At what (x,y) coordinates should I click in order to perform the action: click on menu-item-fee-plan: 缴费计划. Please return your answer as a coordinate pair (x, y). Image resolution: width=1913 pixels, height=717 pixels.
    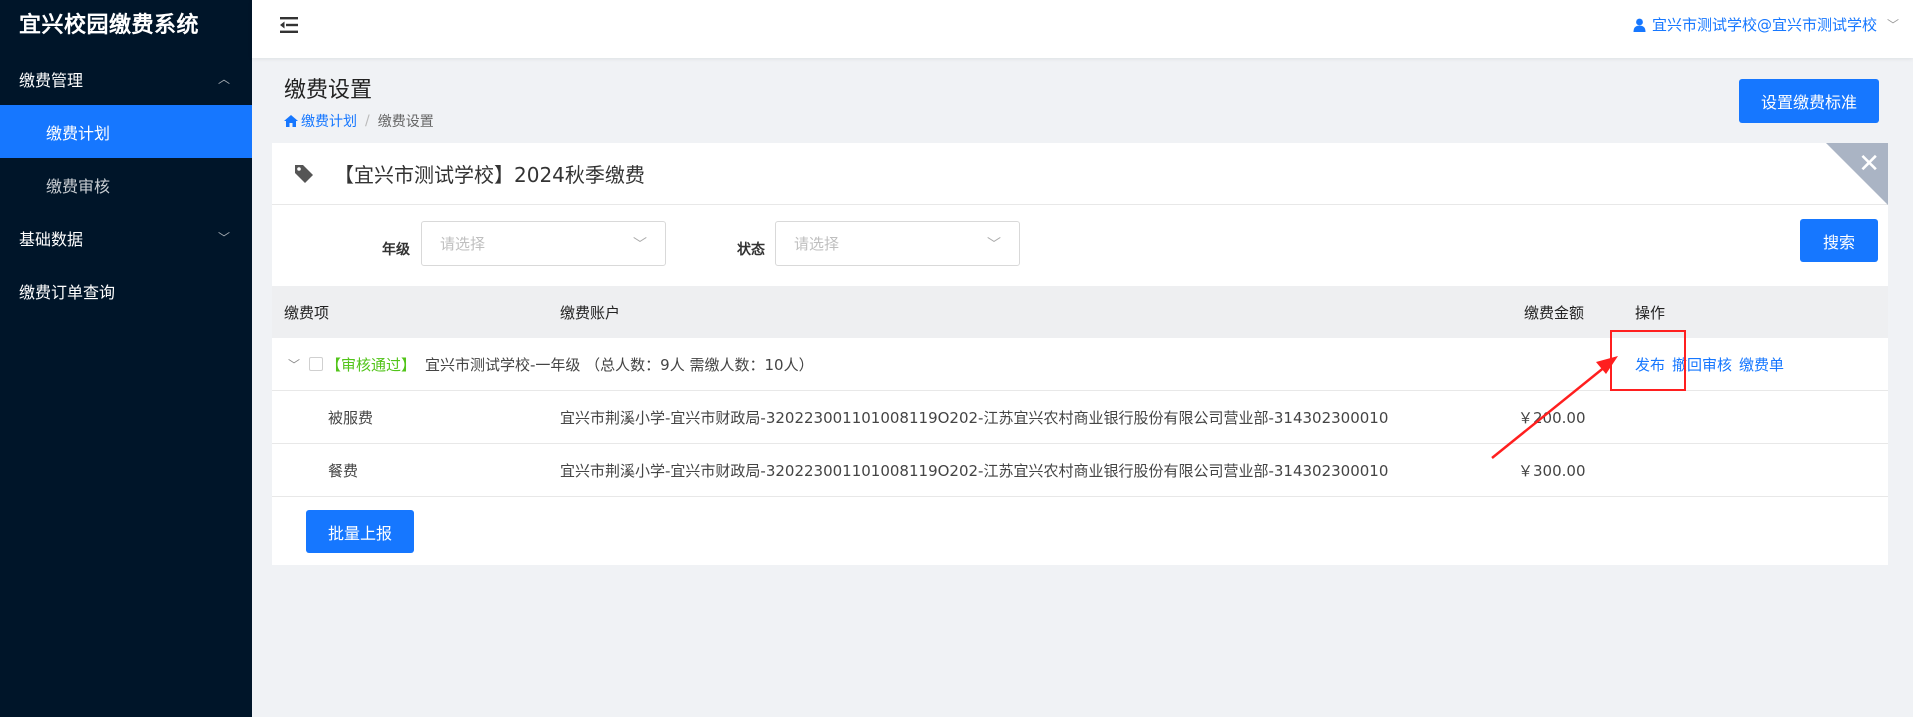
    Looking at the image, I should click on (126, 131).